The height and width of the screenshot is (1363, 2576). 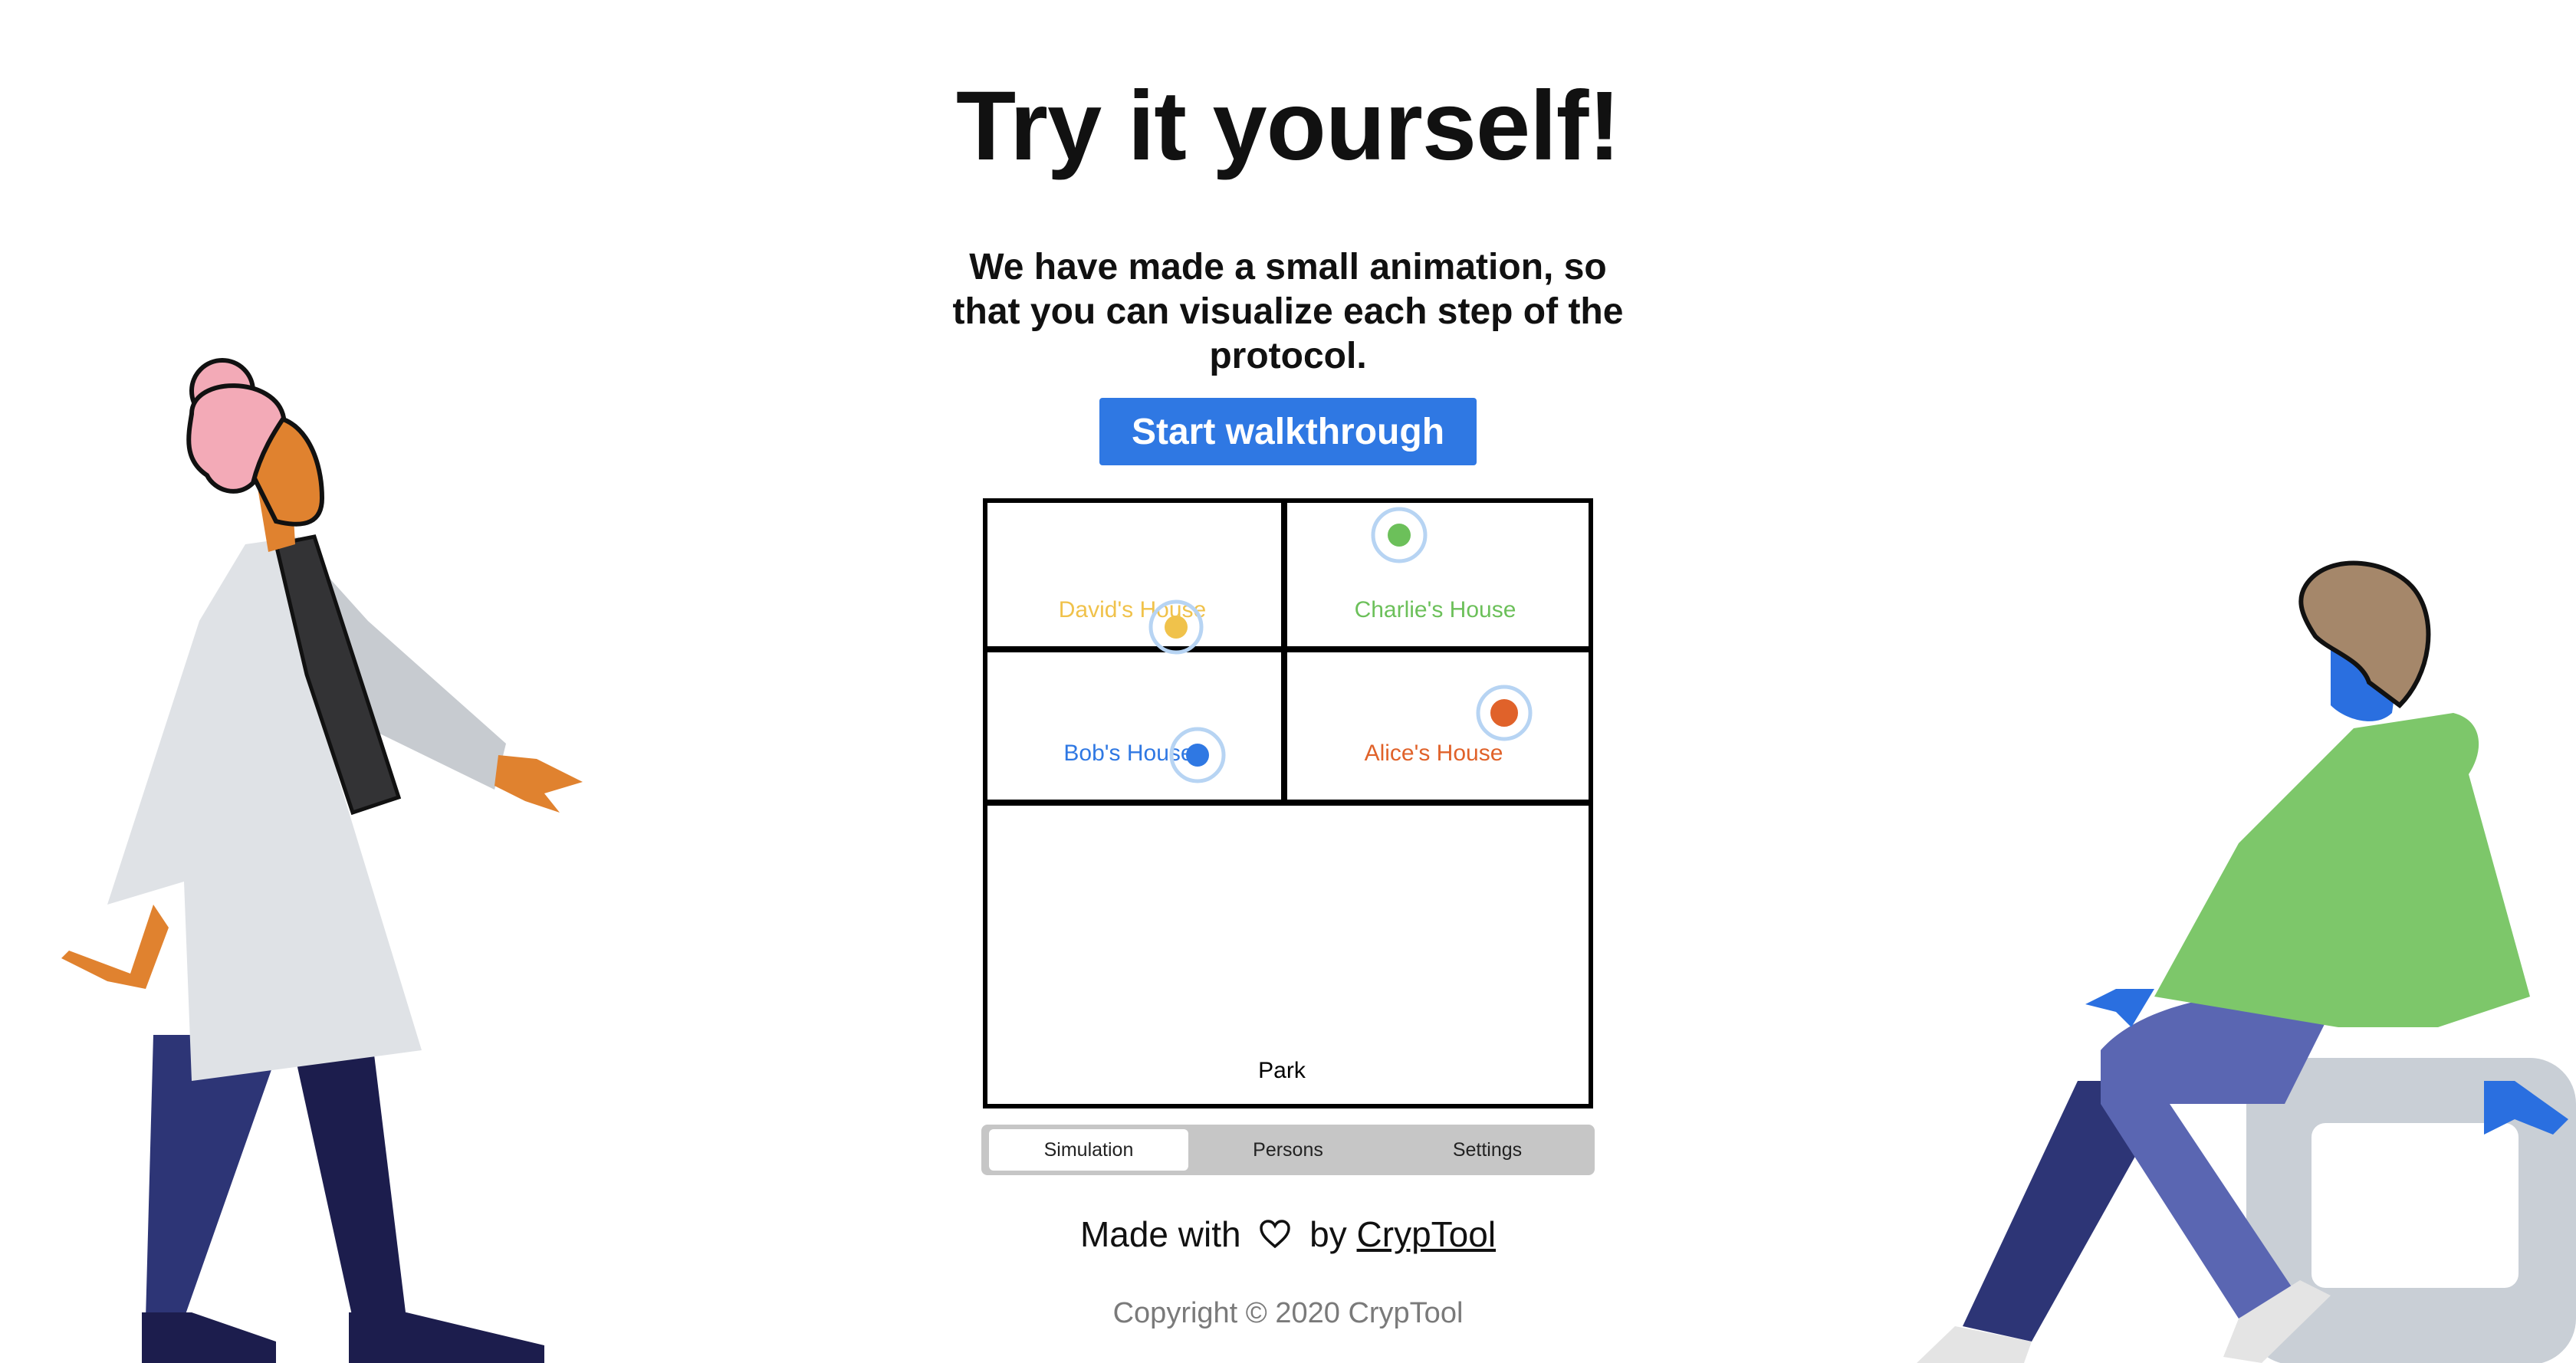 I want to click on page-title: Try it yourself!, so click(x=1288, y=126).